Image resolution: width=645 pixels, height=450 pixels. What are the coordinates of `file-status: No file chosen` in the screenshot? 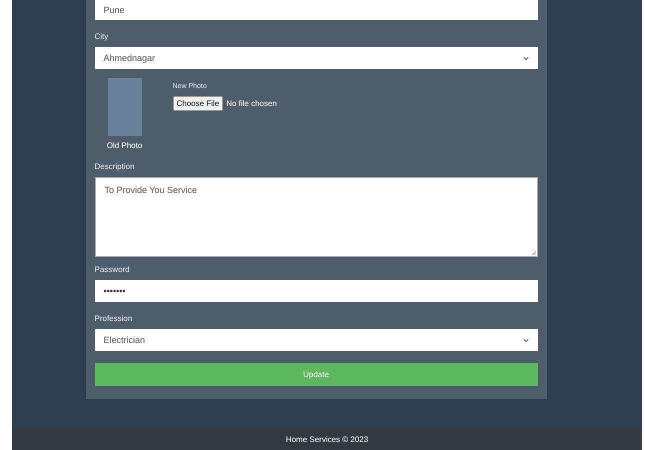 It's located at (251, 103).